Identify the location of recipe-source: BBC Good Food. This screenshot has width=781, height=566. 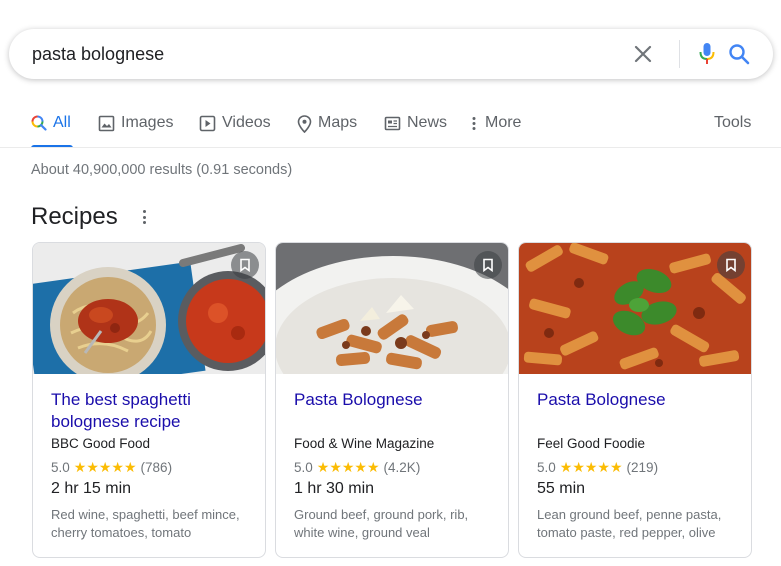
(101, 443).